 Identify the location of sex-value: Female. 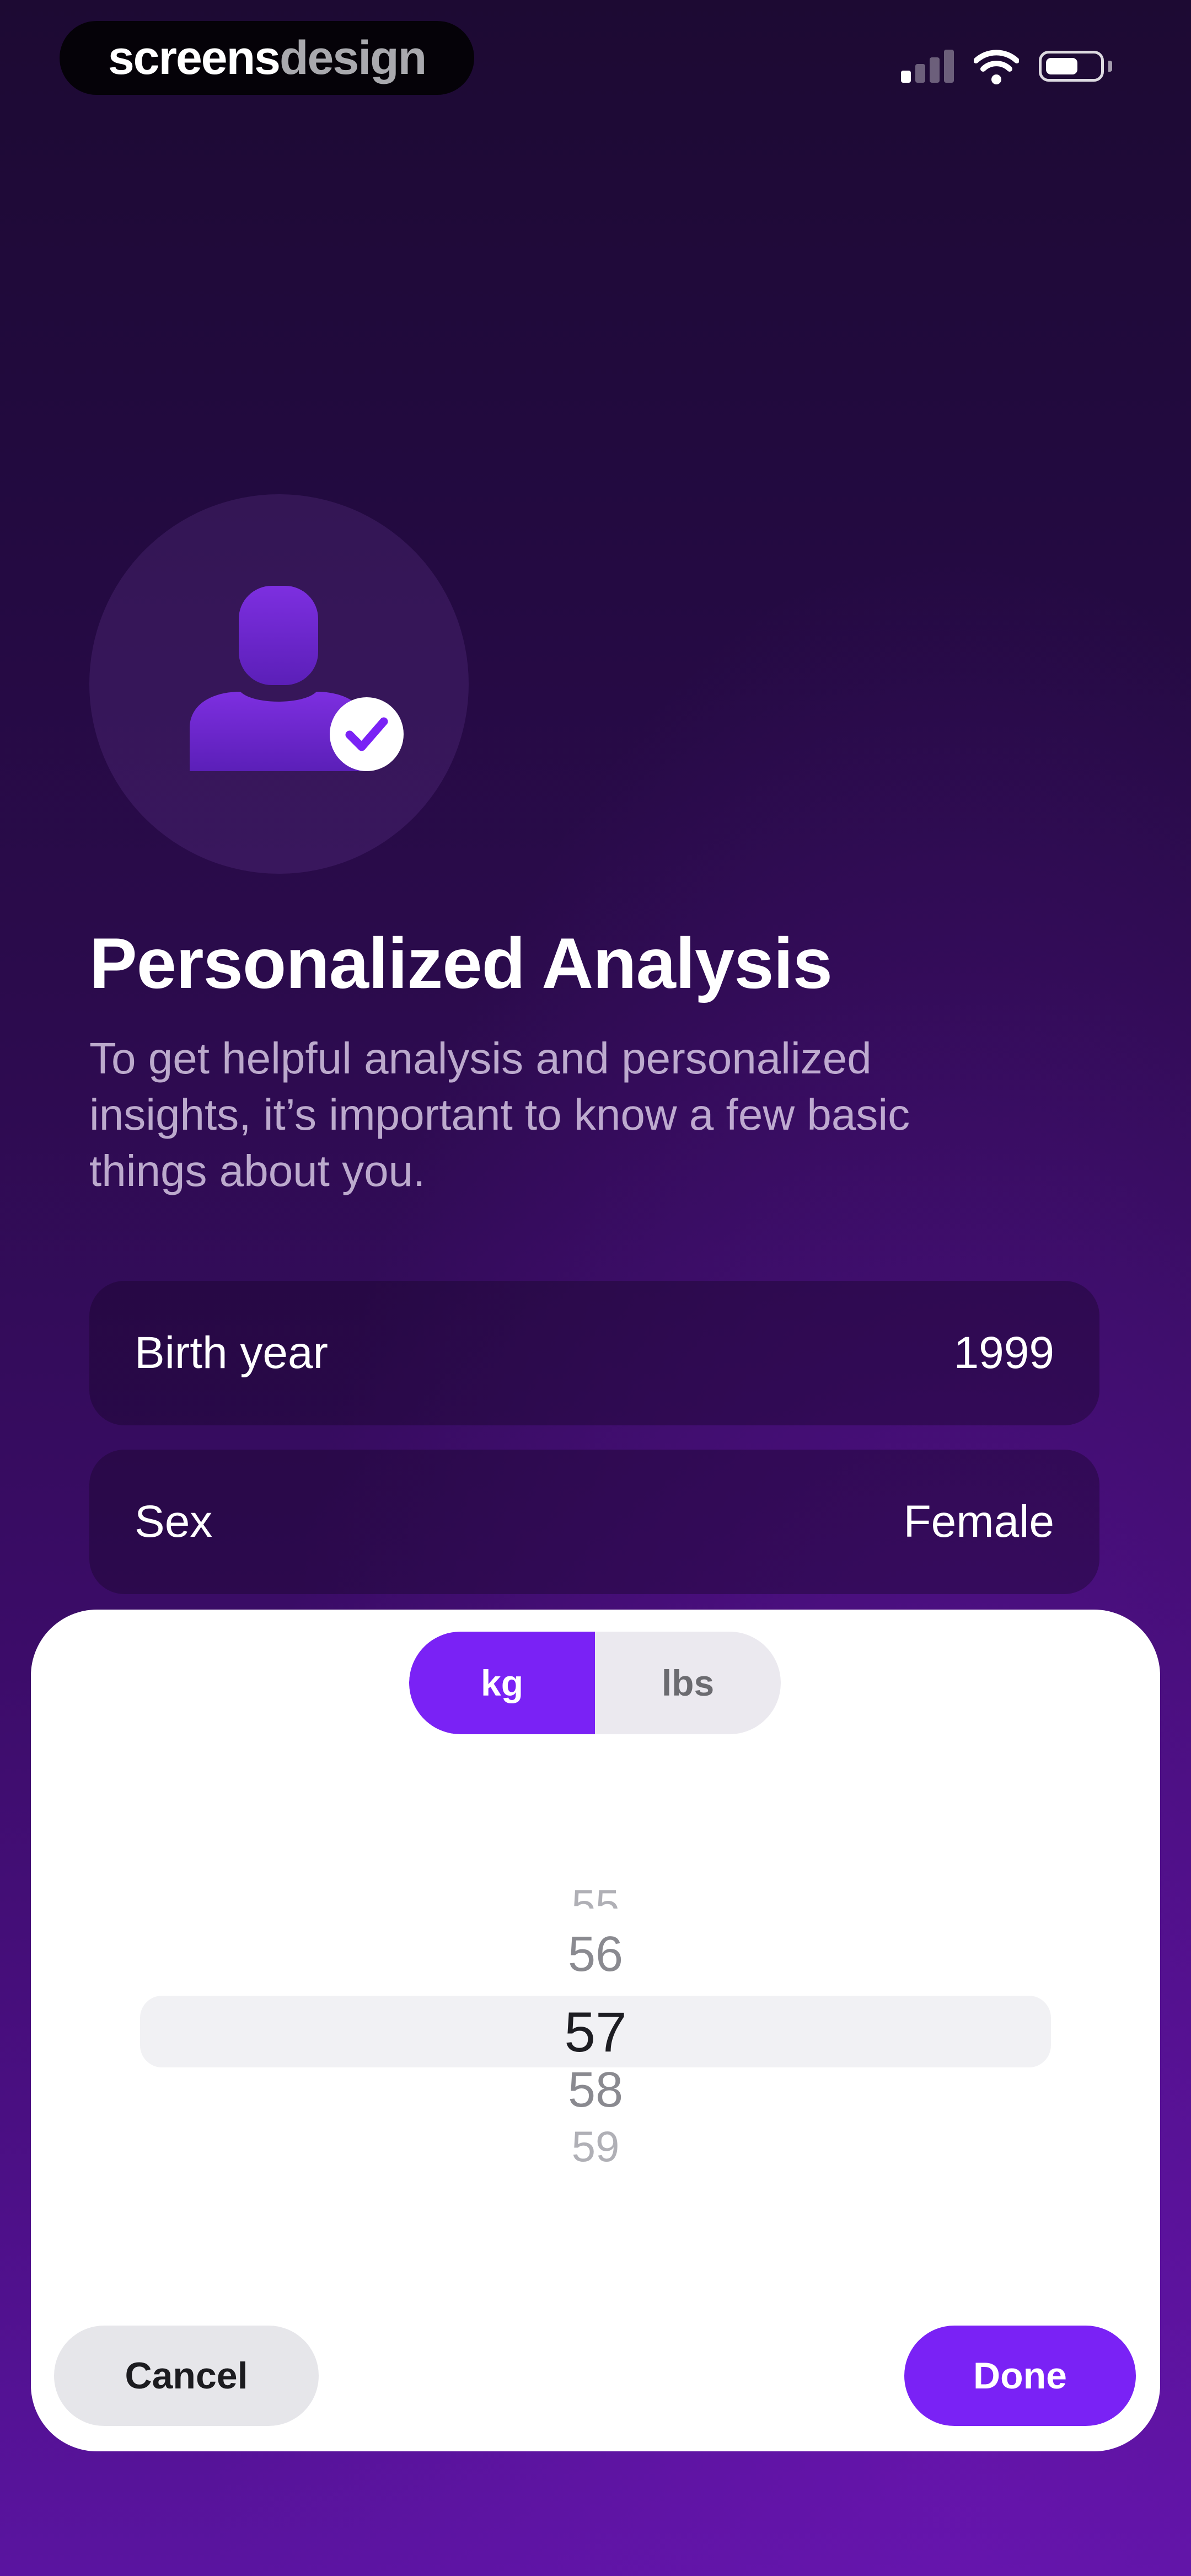
(978, 1522).